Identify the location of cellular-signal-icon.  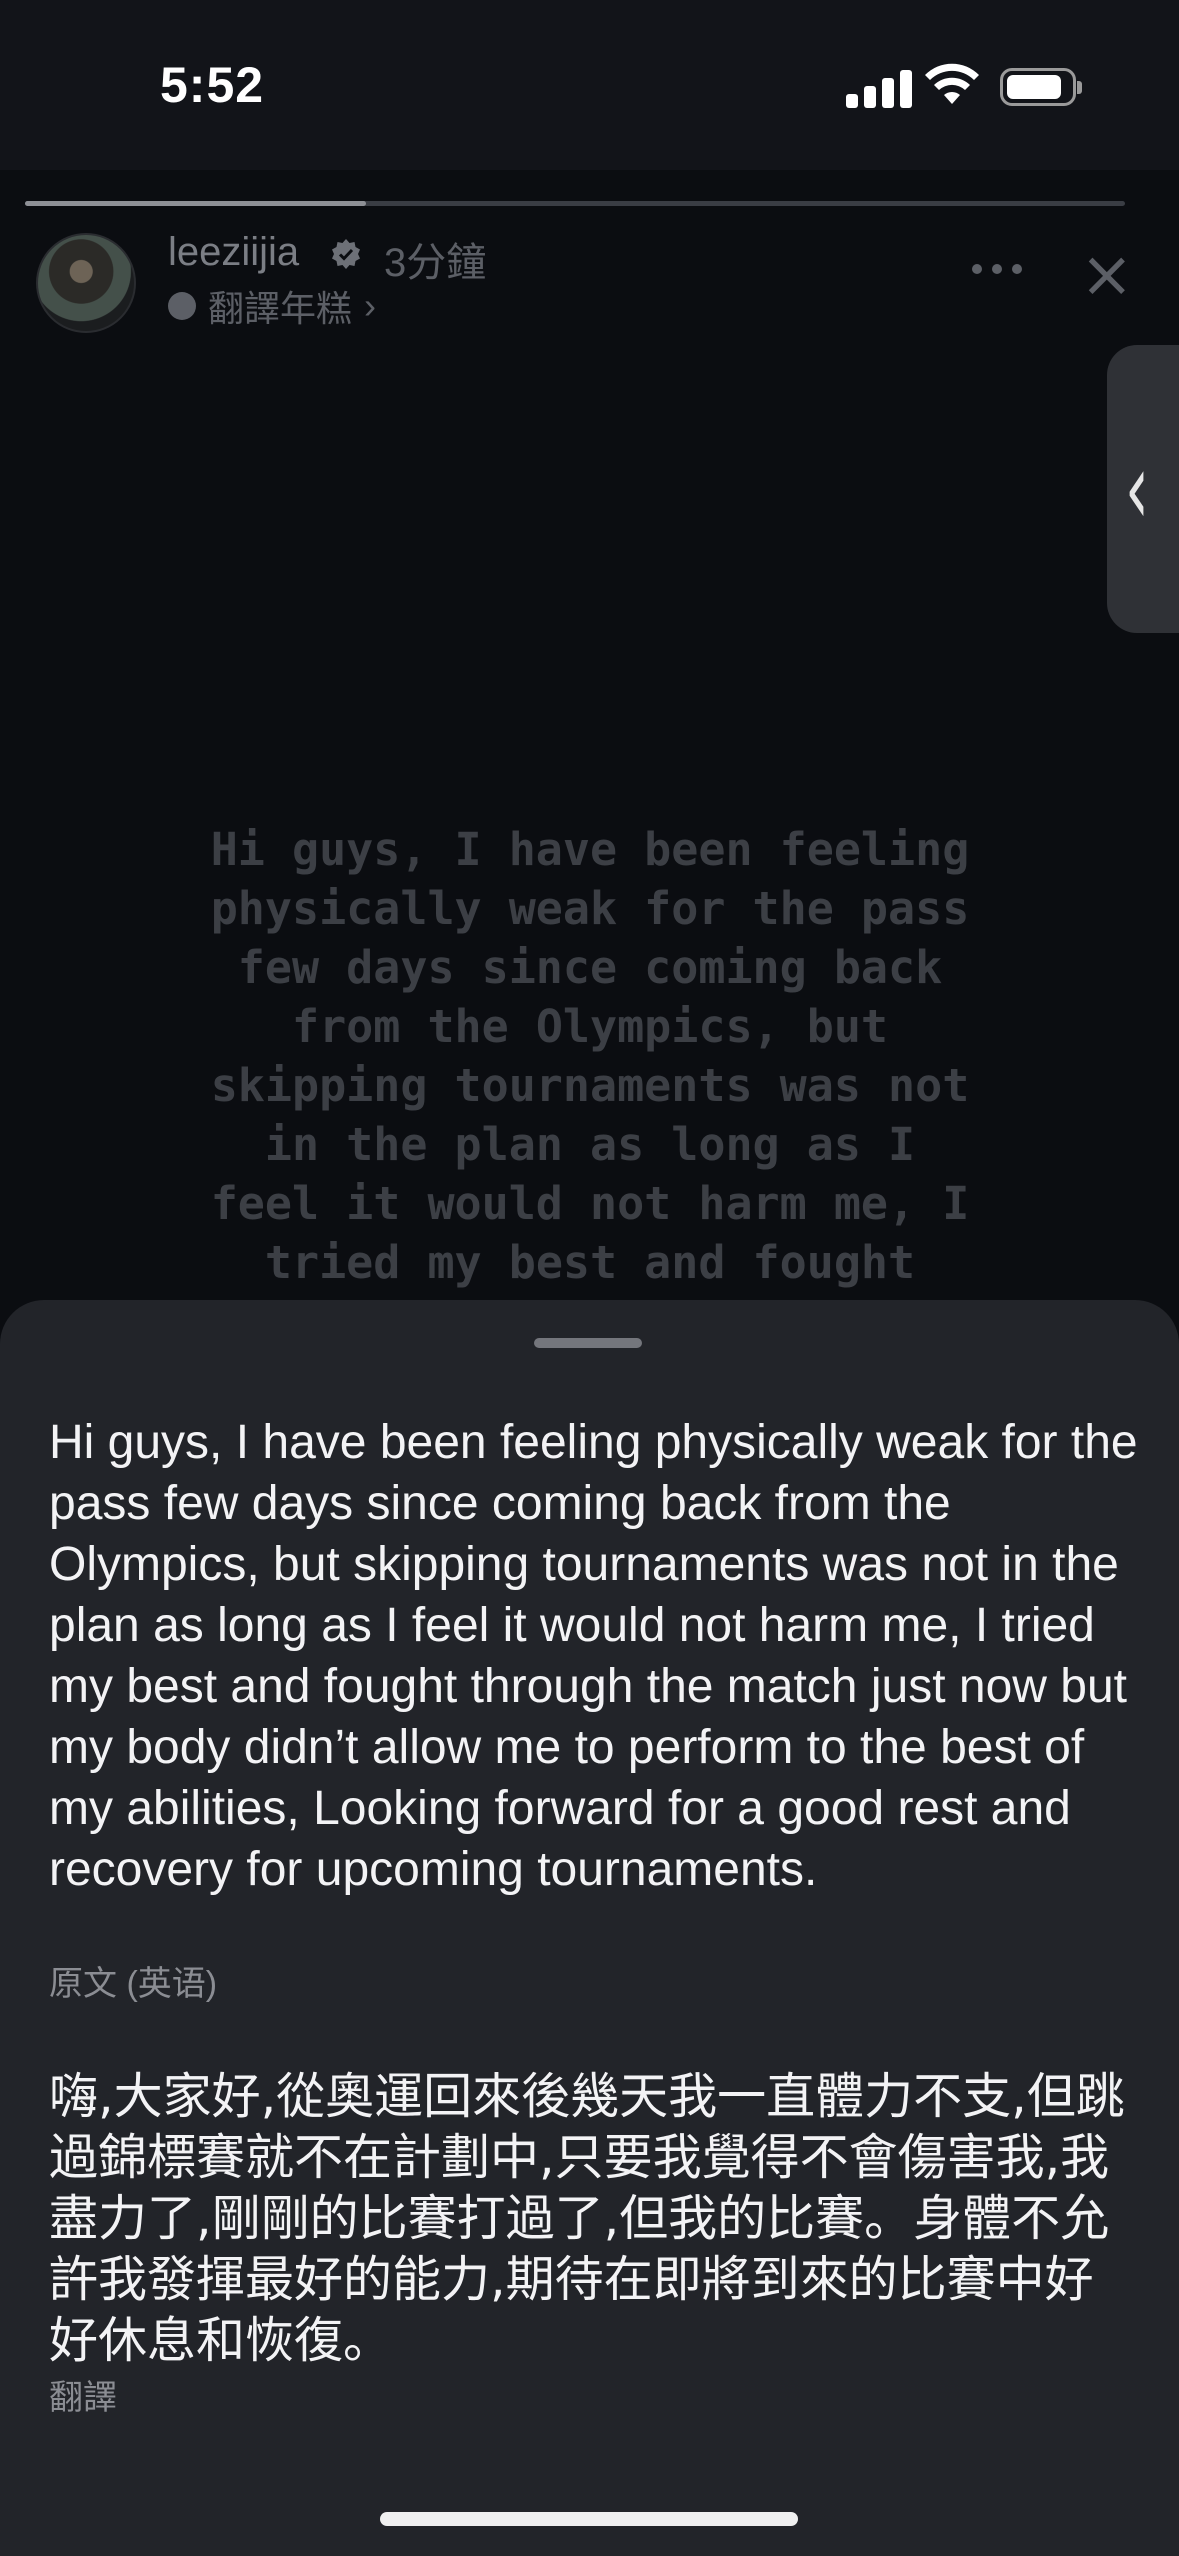
(881, 88).